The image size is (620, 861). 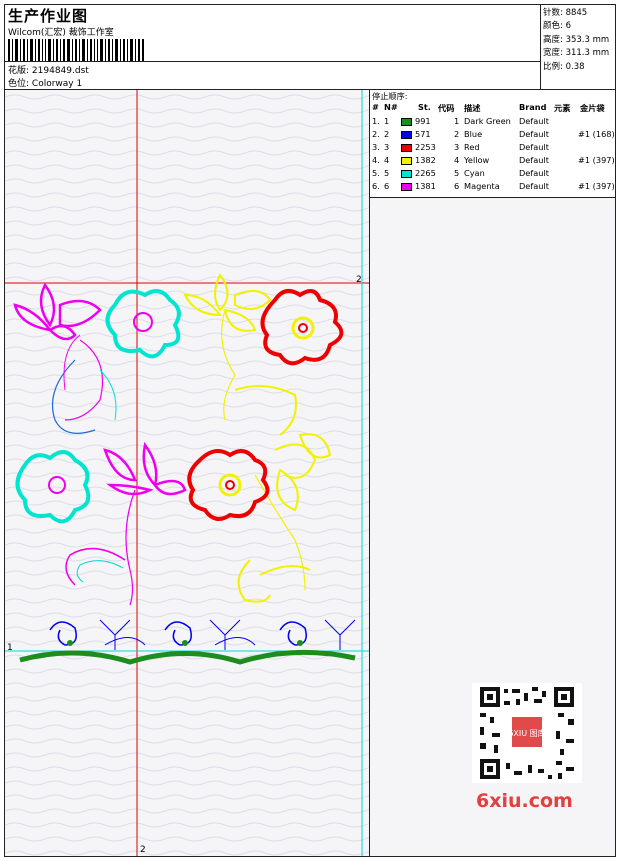 What do you see at coordinates (57, 84) in the screenshot?
I see `colorway-value: Colorway 1` at bounding box center [57, 84].